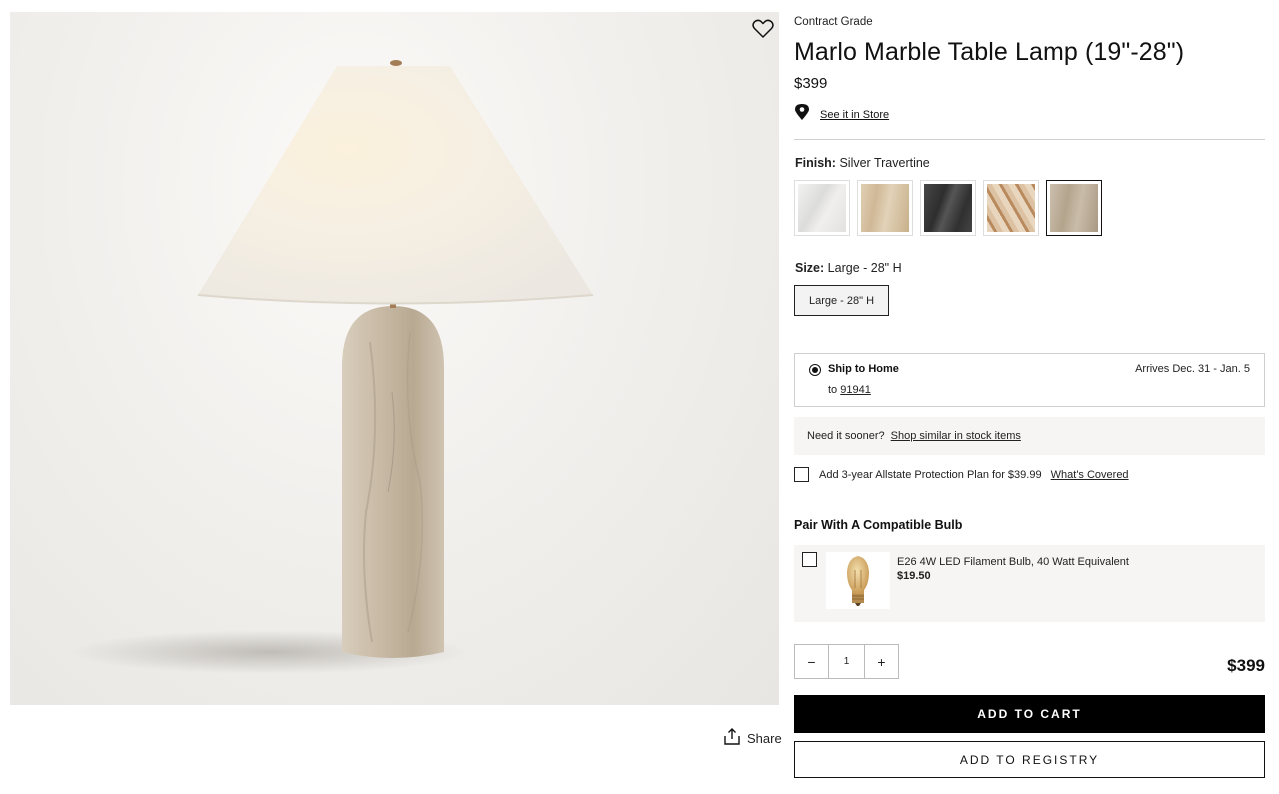 This screenshot has width=1279, height=794. I want to click on quantity-stepper: − 1 +, so click(846, 661).